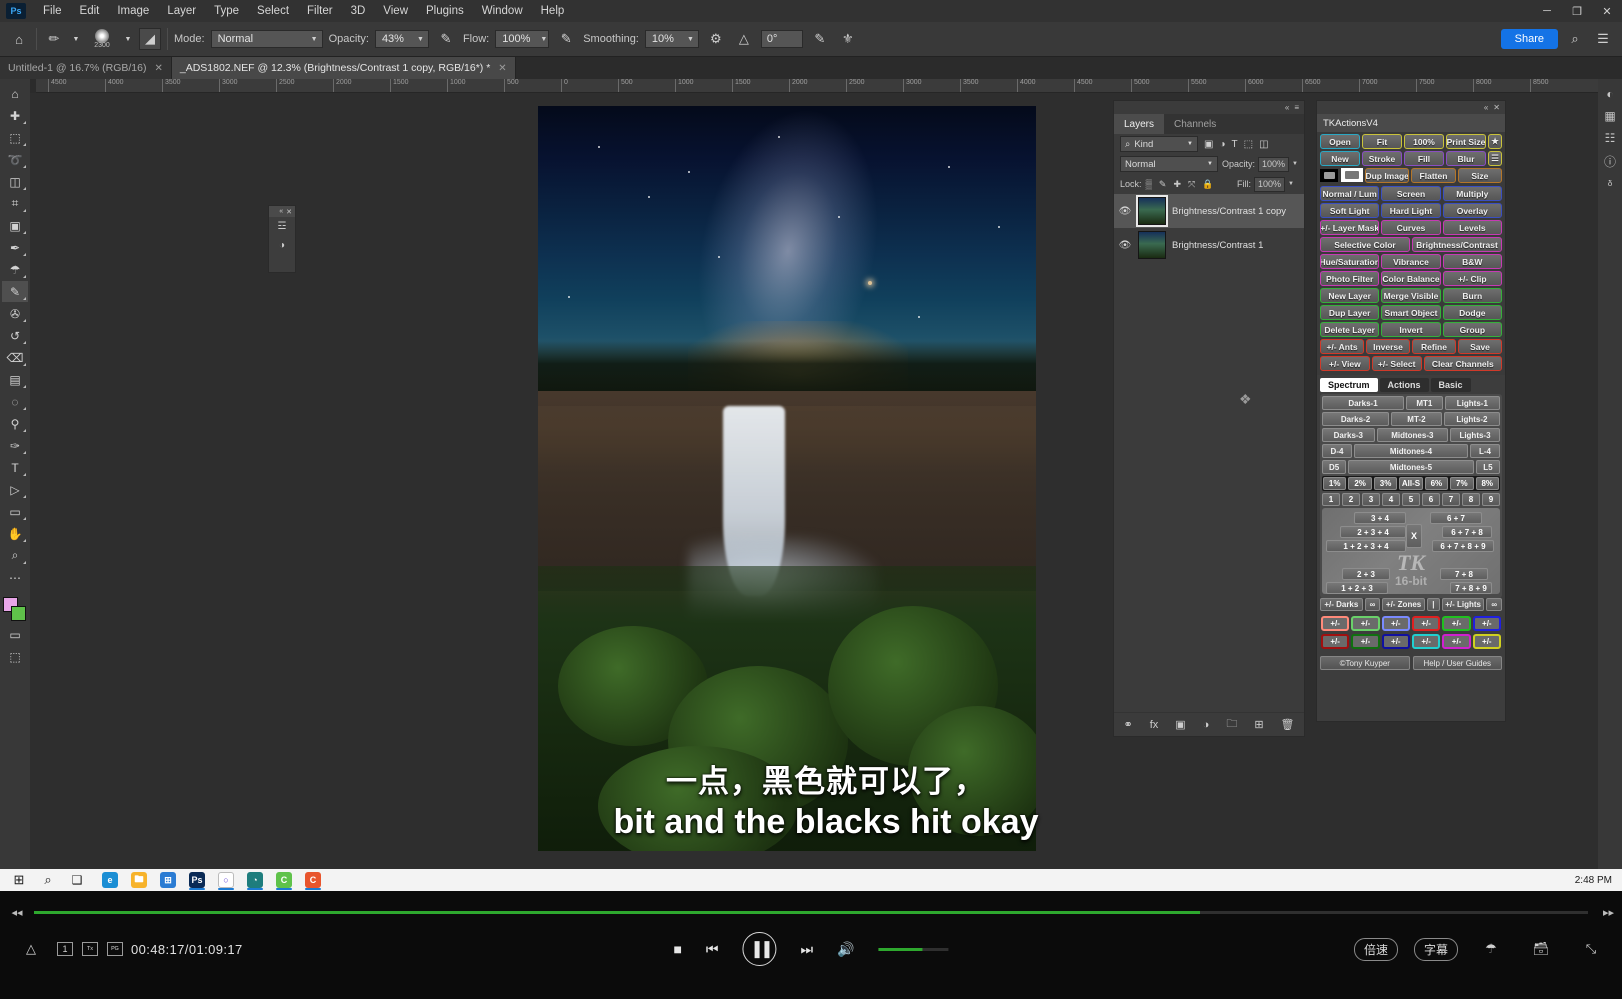 This screenshot has height=999, width=1622. Describe the element at coordinates (128, 39) in the screenshot. I see `brush-size-caret-icon: ▼` at that location.